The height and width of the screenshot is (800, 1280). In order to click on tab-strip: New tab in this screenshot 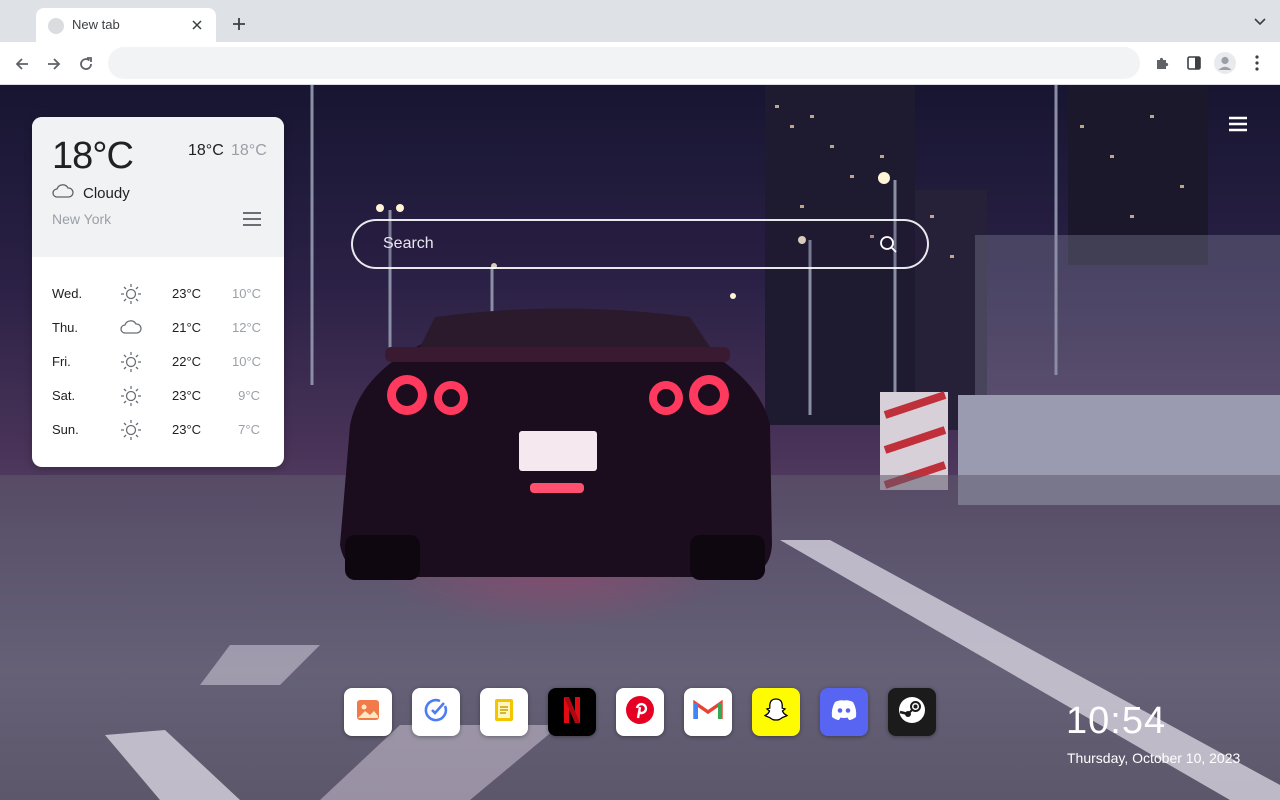, I will do `click(640, 21)`.